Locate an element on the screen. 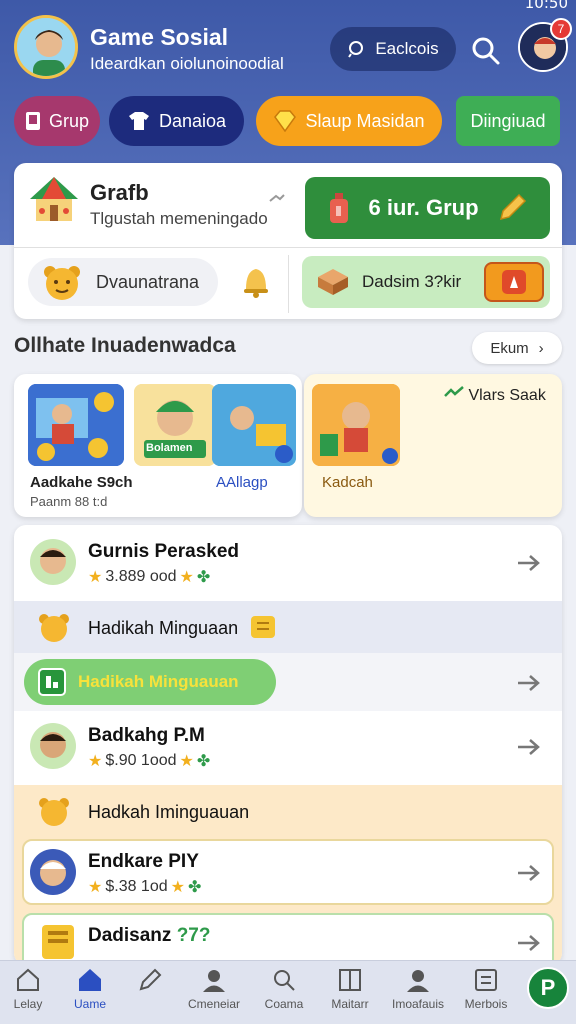 The height and width of the screenshot is (1024, 576). nav-label: Lelay is located at coordinates (28, 1004).